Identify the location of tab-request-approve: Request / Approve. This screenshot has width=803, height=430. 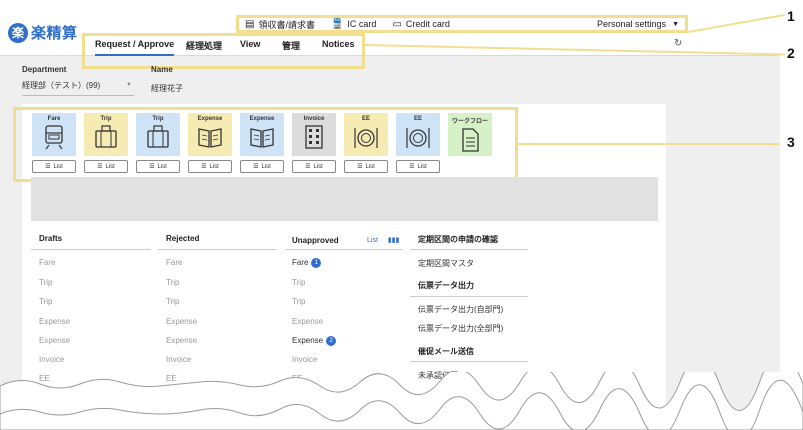
(135, 47).